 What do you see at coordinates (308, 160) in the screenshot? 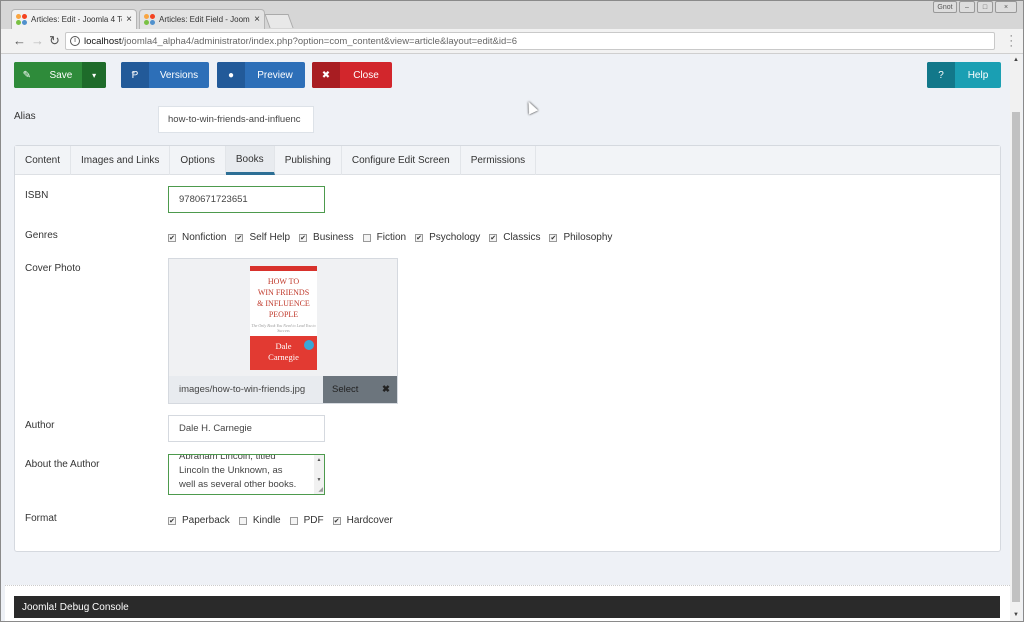
I see `tab-publishing: Publishing` at bounding box center [308, 160].